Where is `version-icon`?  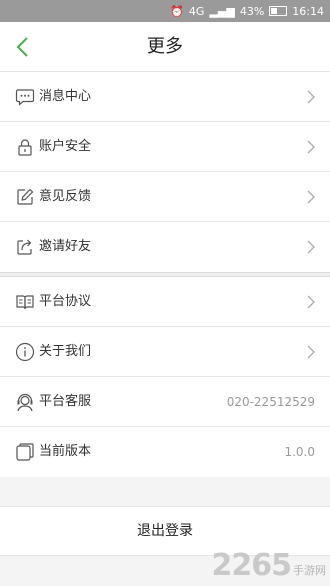 version-icon is located at coordinates (25, 452).